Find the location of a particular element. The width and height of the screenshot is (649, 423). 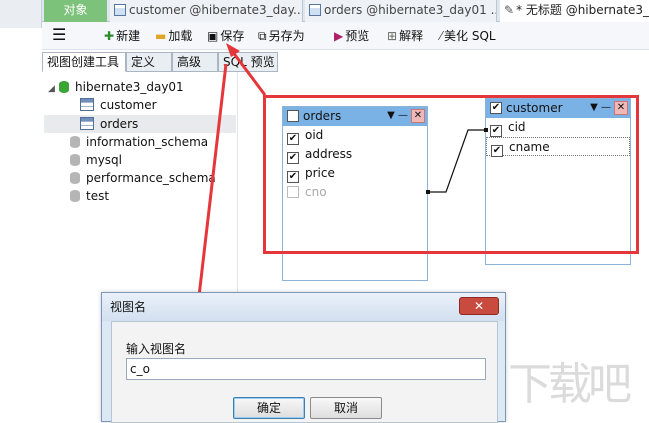

site-watermark: 下载吧 is located at coordinates (570, 384).